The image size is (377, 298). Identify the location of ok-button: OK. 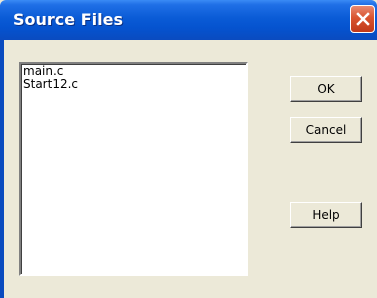
(326, 89).